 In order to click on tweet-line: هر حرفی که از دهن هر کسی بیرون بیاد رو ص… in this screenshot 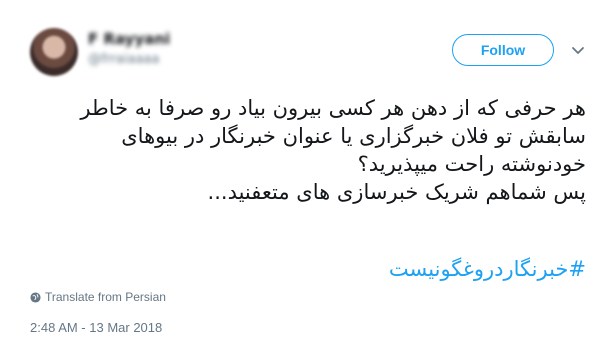, I will do `click(333, 108)`.